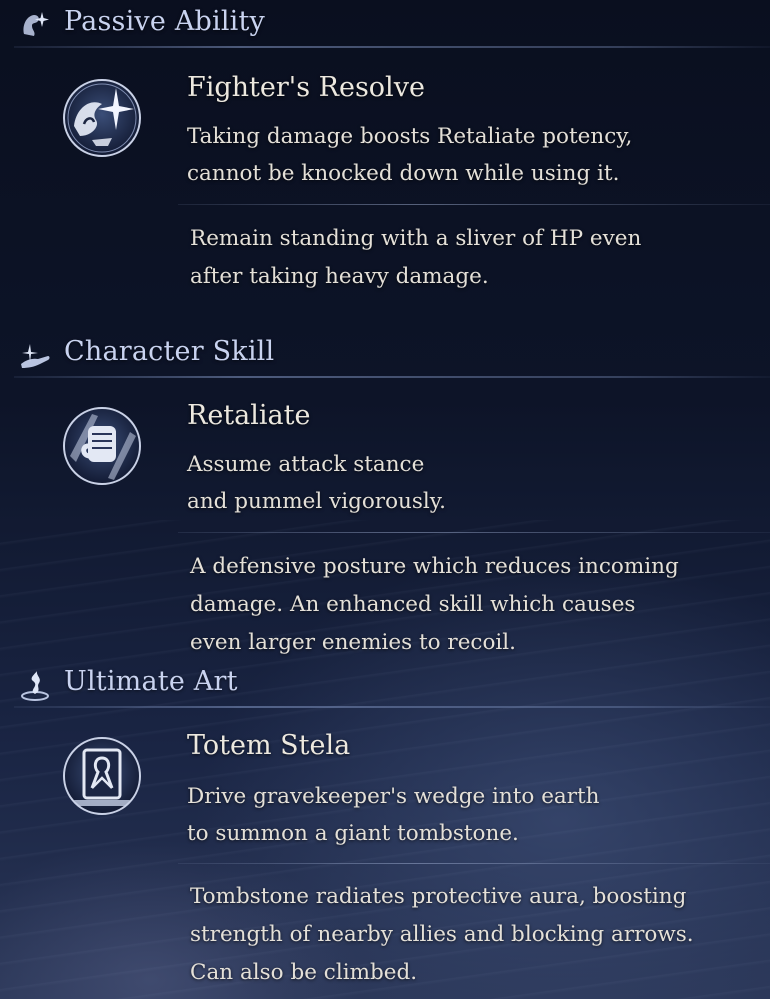 Image resolution: width=770 pixels, height=999 pixels. I want to click on skill-name: Totem Stela, so click(269, 745).